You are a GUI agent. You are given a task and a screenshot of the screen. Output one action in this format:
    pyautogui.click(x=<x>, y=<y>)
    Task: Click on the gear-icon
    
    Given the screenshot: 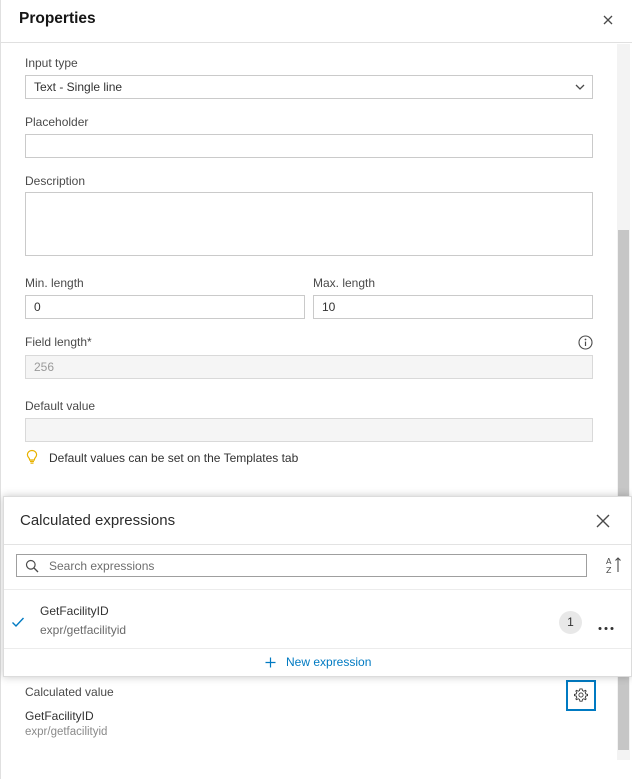 What is the action you would take?
    pyautogui.click(x=581, y=695)
    